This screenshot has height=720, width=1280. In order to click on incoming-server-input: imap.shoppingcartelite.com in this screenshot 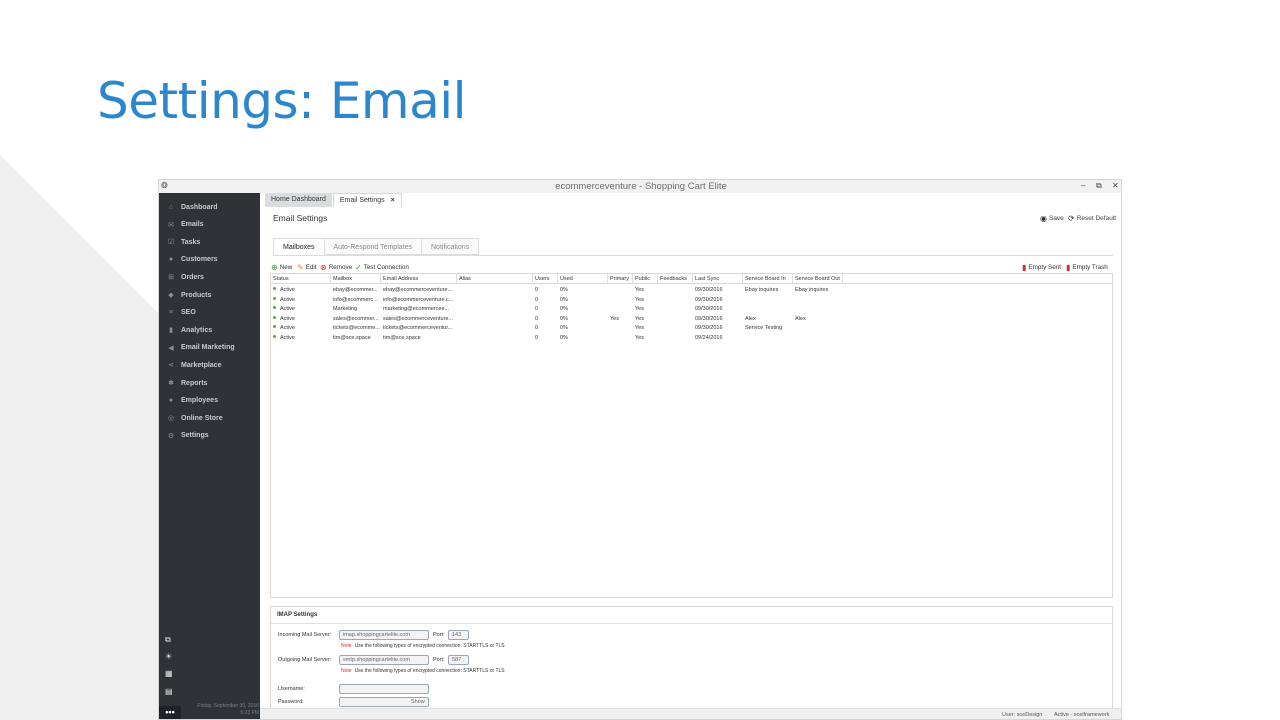, I will do `click(384, 635)`.